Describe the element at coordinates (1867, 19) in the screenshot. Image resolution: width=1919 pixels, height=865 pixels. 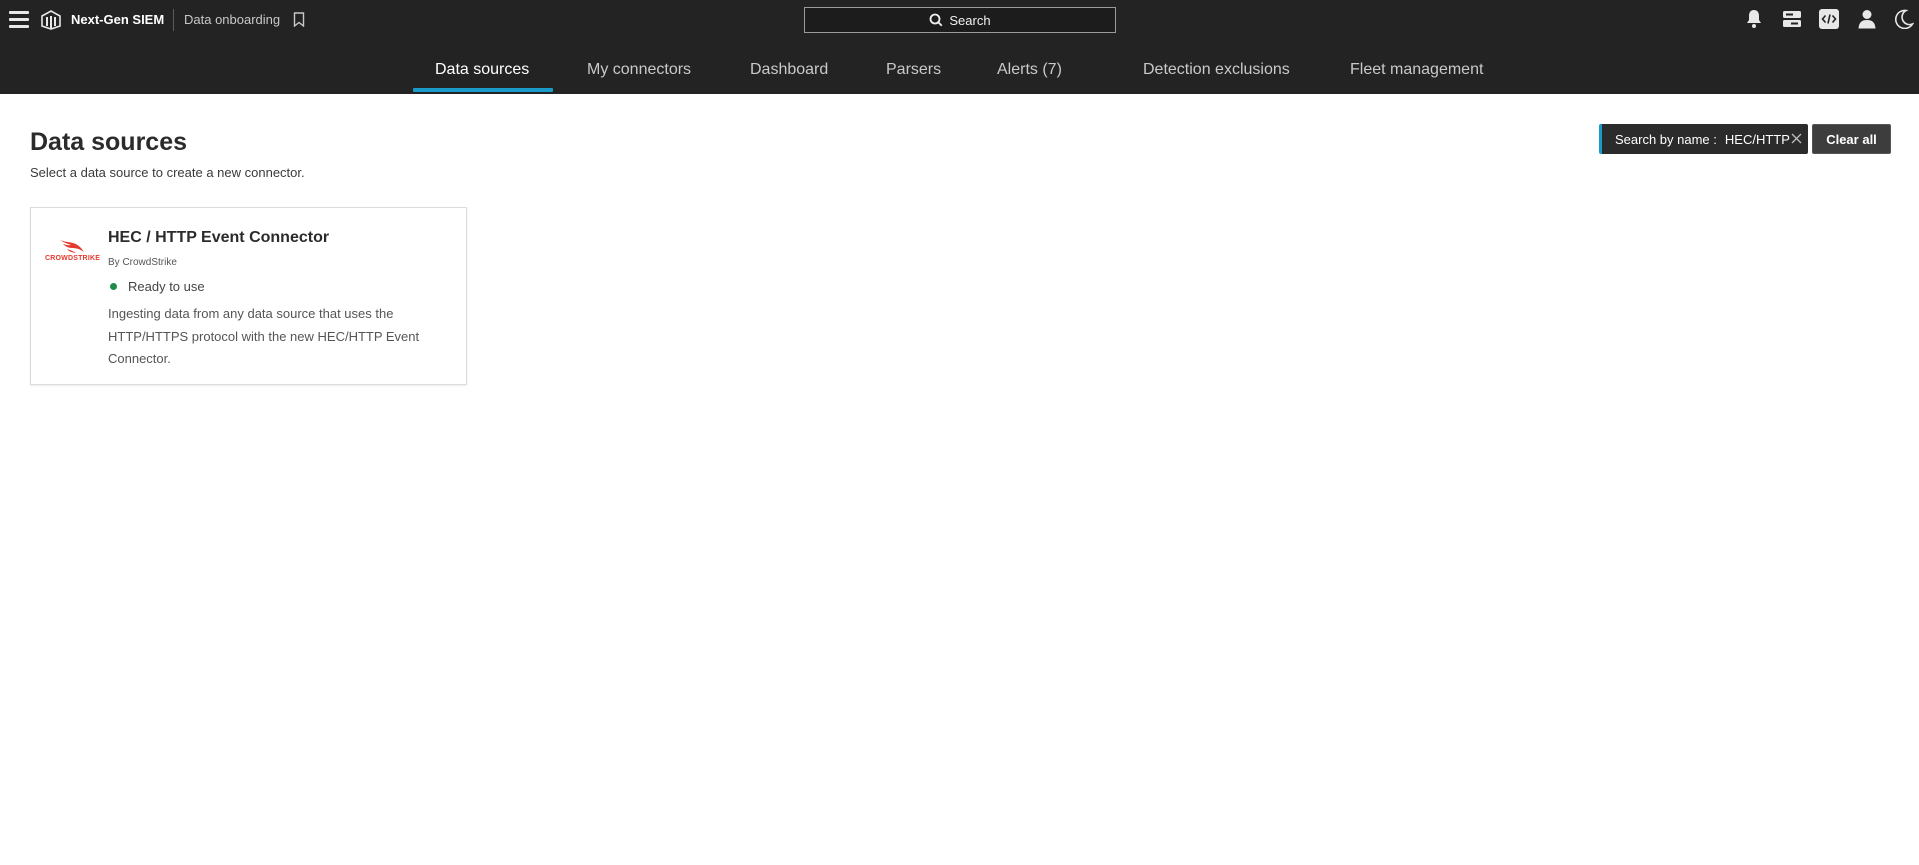
I see `user-icon` at that location.